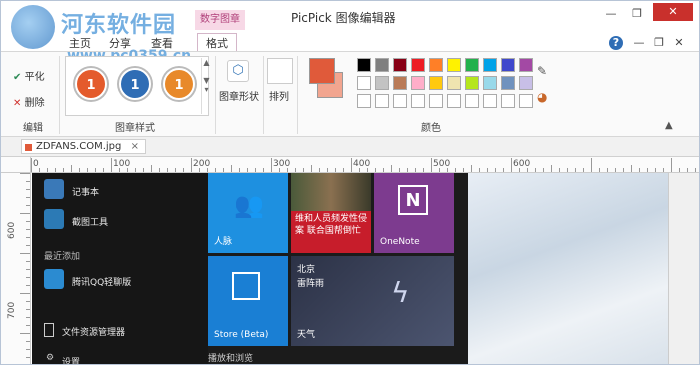 The image size is (700, 365). Describe the element at coordinates (679, 43) in the screenshot. I see `ribbon-close-button: ✕` at that location.